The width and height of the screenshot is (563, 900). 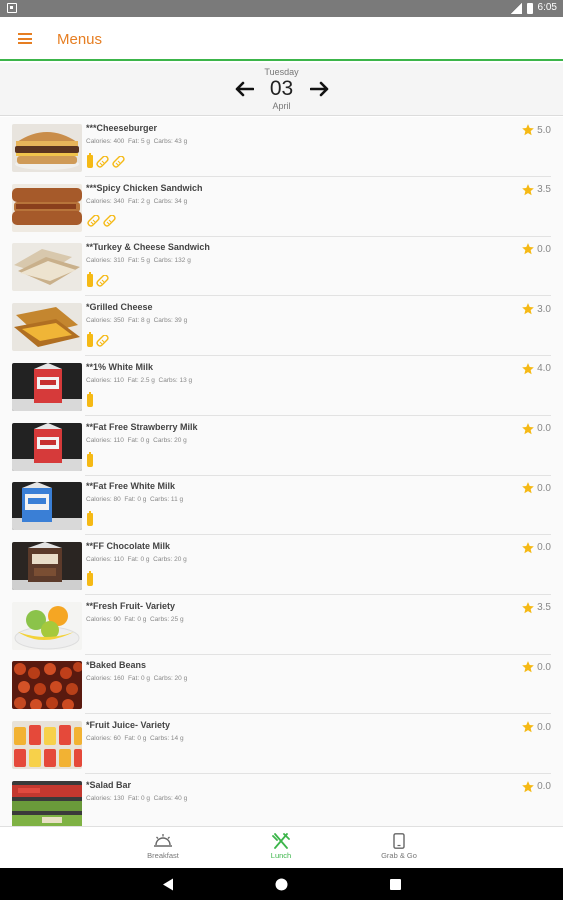 I want to click on rating-value: 5.0, so click(x=544, y=130).